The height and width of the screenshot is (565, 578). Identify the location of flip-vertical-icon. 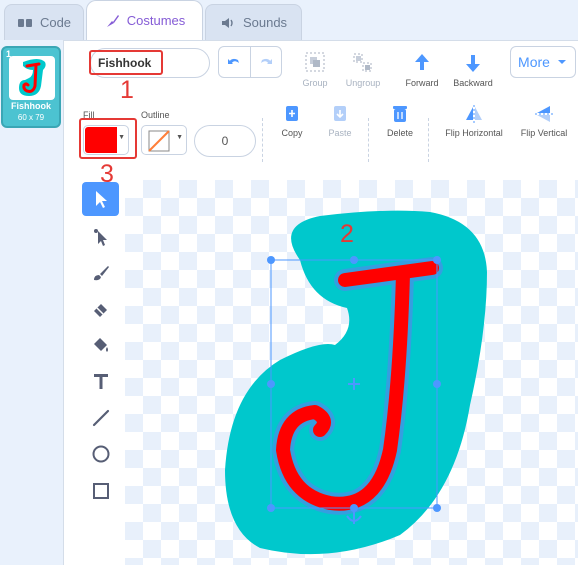
(544, 114).